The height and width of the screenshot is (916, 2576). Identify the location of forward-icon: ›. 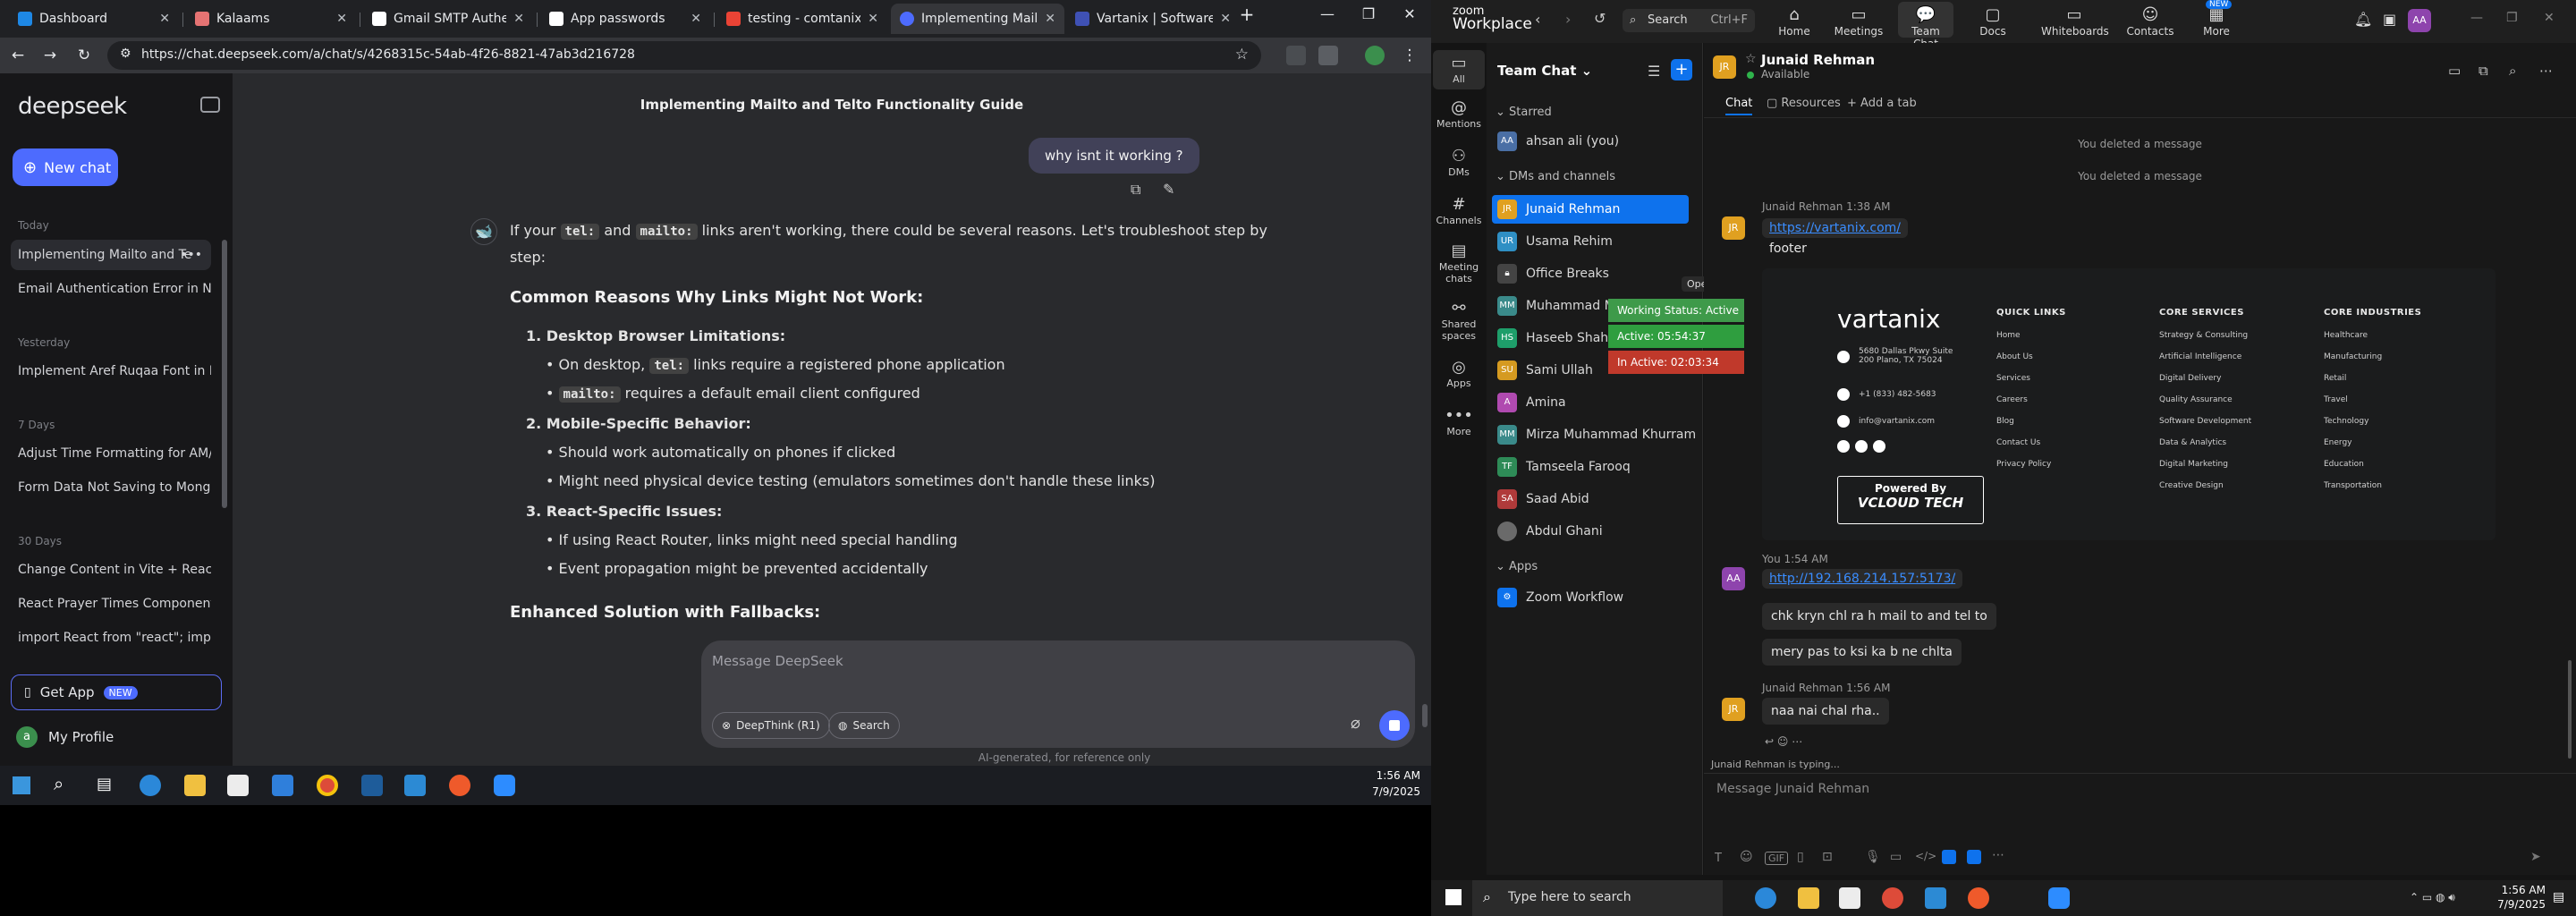
(1568, 19).